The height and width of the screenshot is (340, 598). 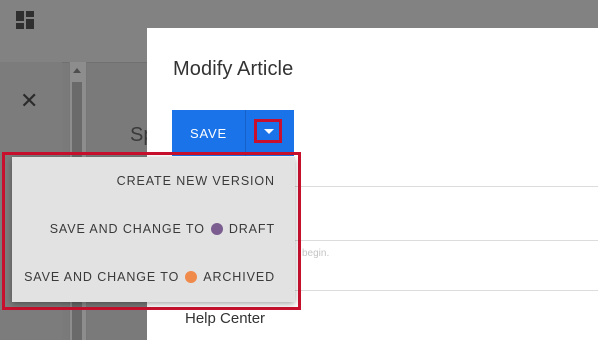 I want to click on modal-title: Modify Article, so click(x=233, y=69).